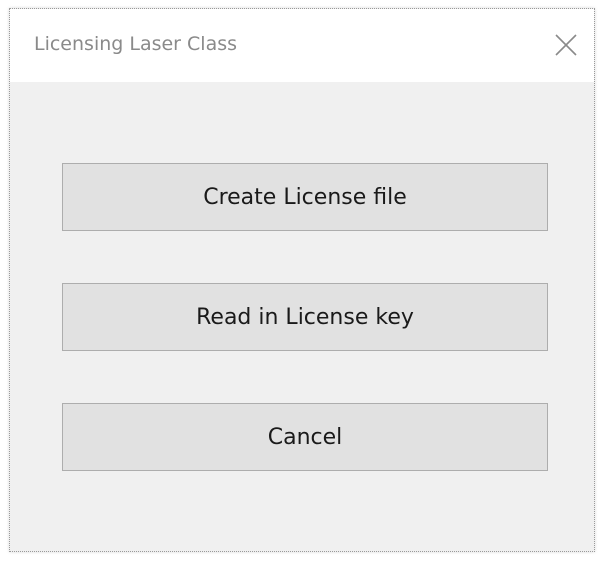  I want to click on cancel-button: Cancel, so click(305, 437).